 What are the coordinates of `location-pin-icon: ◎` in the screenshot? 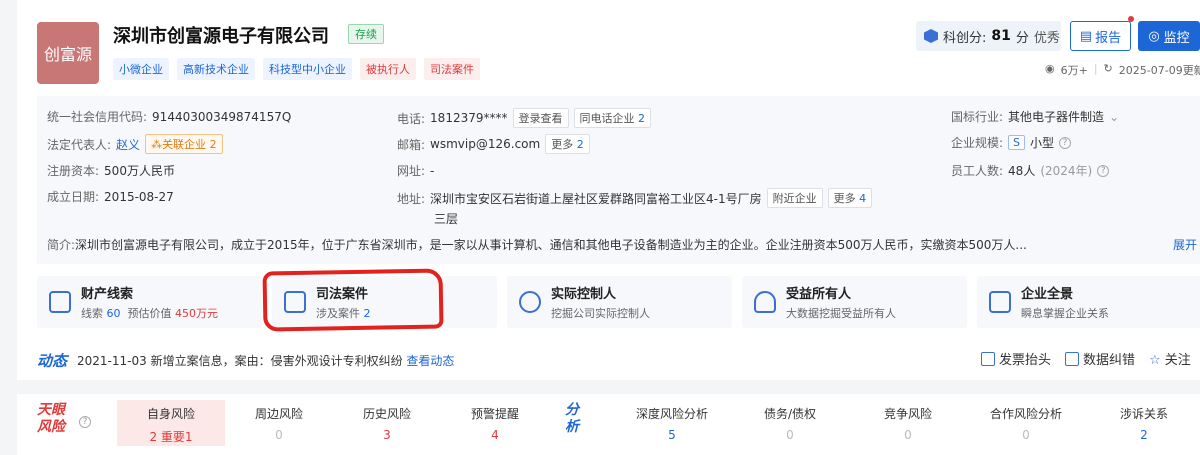 It's located at (1154, 36).